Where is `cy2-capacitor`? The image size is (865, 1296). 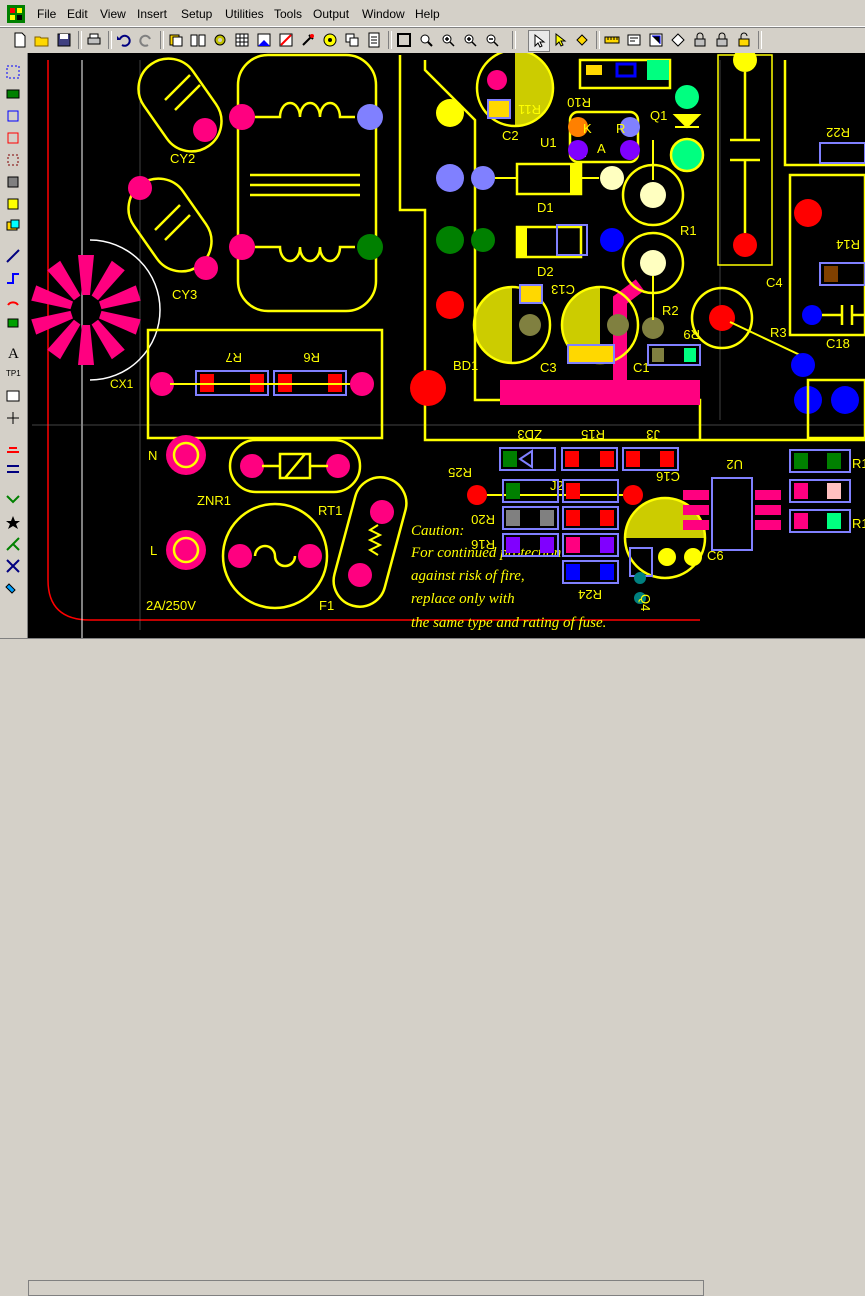
cy2-capacitor is located at coordinates (180, 108).